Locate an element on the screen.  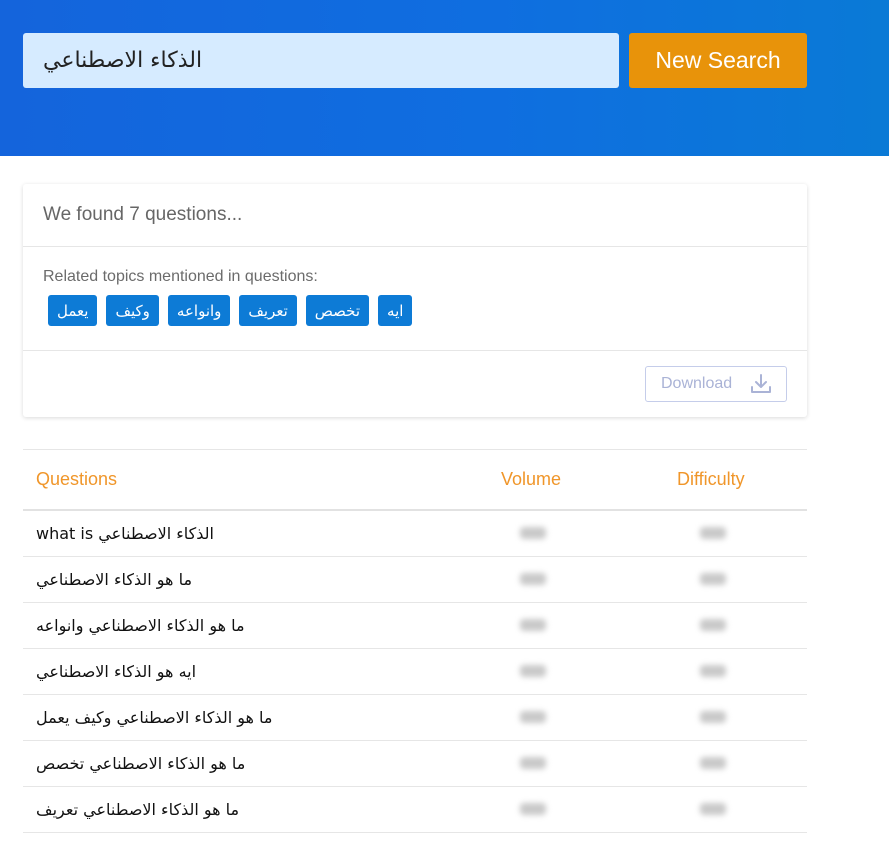
table-header: Questions Volume Difficulty is located at coordinates (415, 480).